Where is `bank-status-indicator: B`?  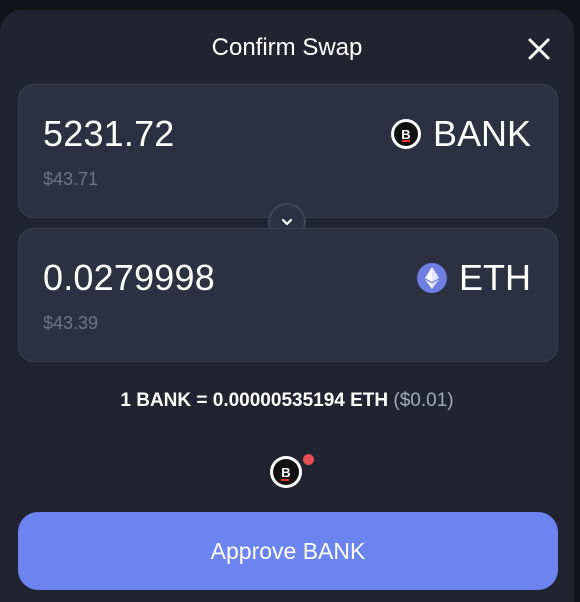
bank-status-indicator: B is located at coordinates (292, 472).